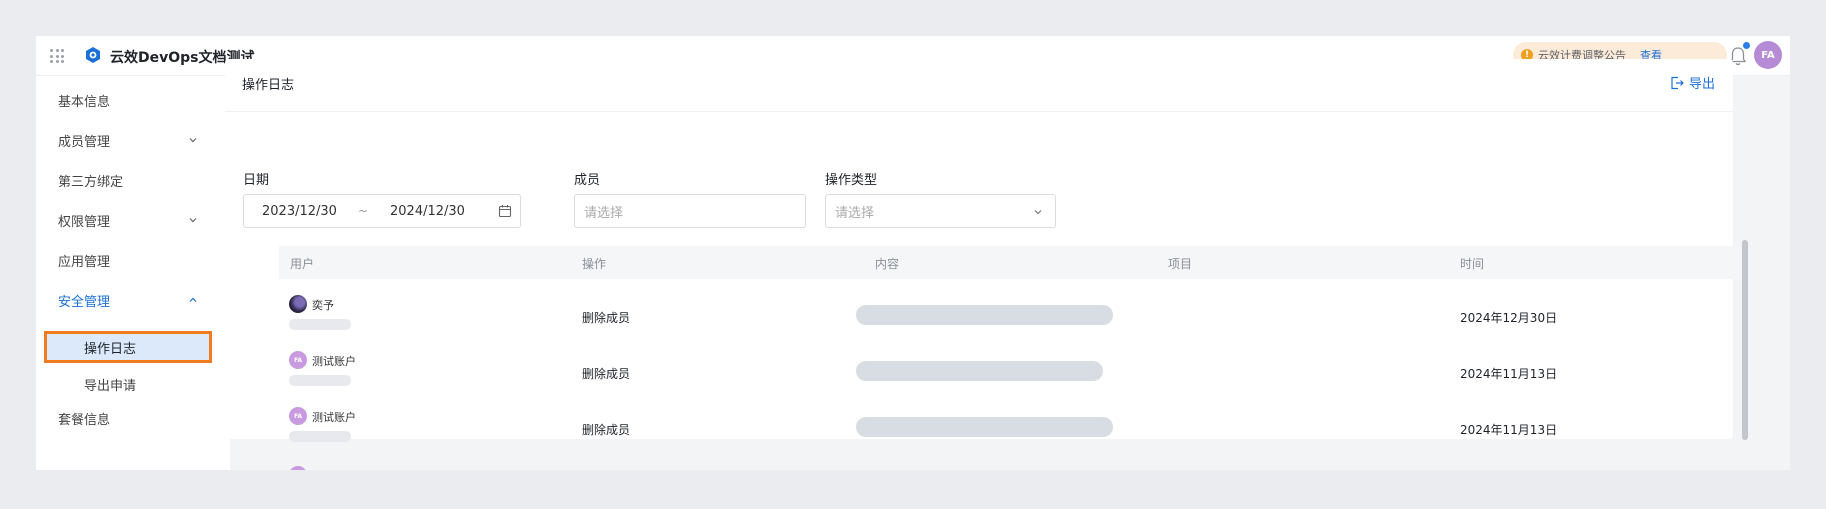 The image size is (1826, 509). What do you see at coordinates (1677, 82) in the screenshot?
I see `export-icon` at bounding box center [1677, 82].